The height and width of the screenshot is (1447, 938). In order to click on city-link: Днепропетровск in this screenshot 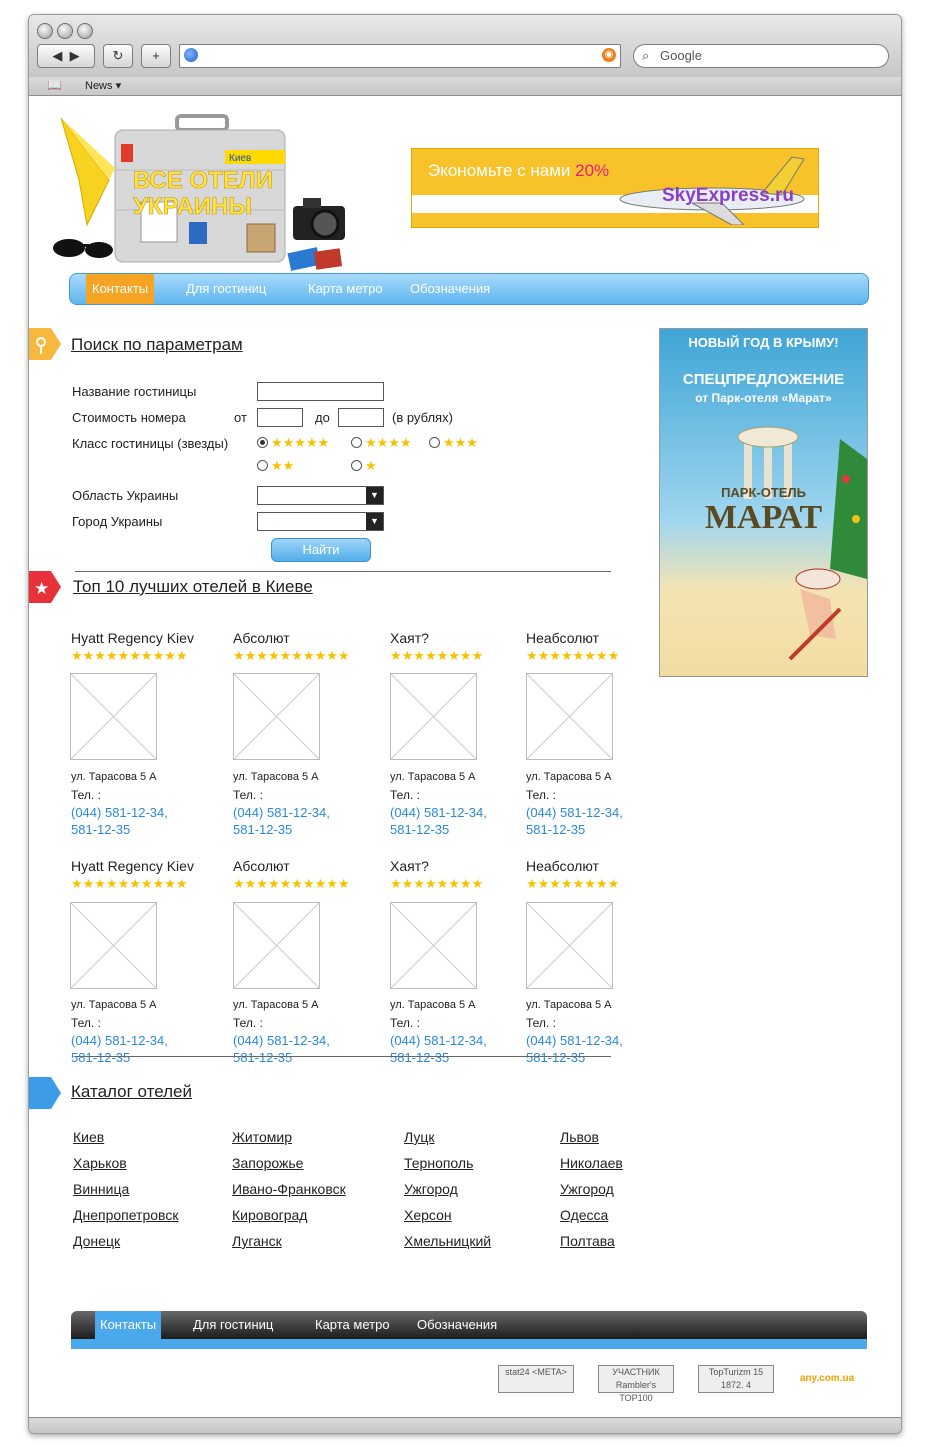, I will do `click(125, 1215)`.